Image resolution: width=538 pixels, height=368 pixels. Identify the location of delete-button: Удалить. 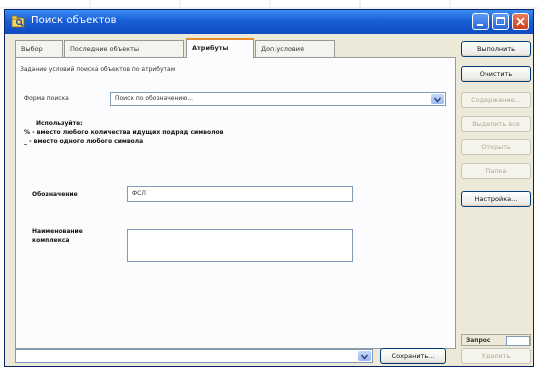
(496, 356).